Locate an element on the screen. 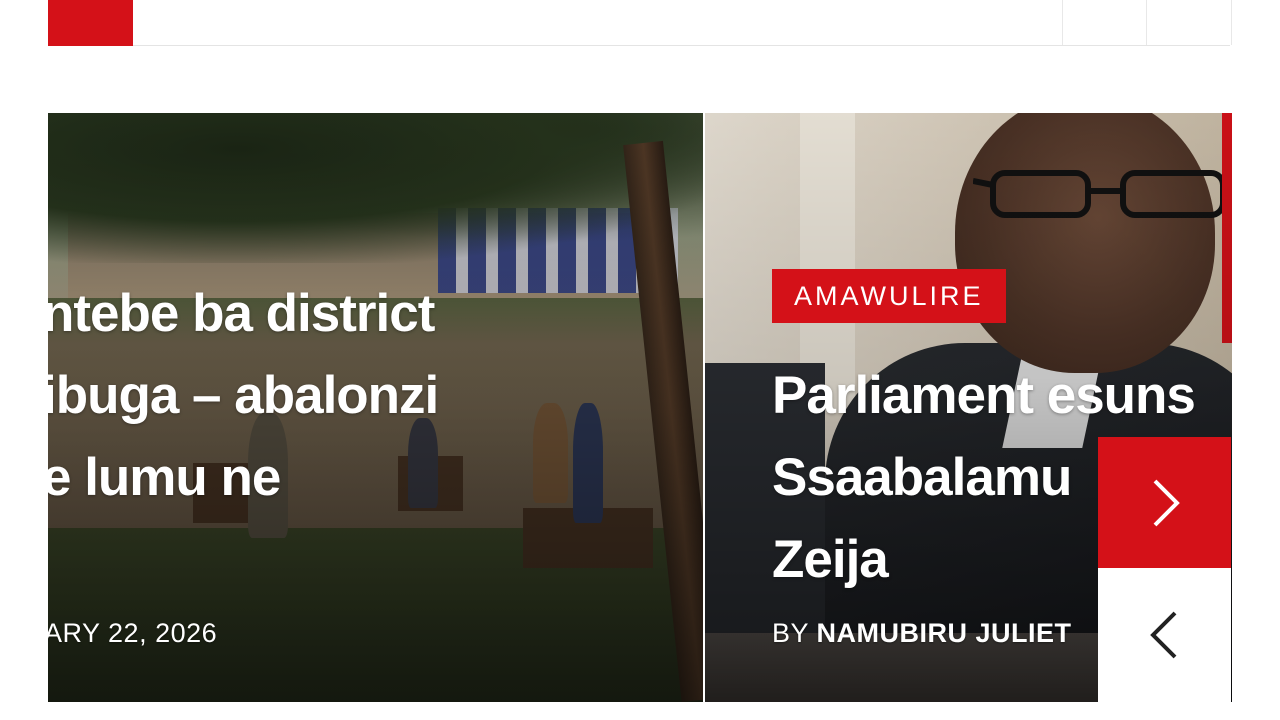 The image size is (1280, 720). header-menu-button is located at coordinates (1189, 22).